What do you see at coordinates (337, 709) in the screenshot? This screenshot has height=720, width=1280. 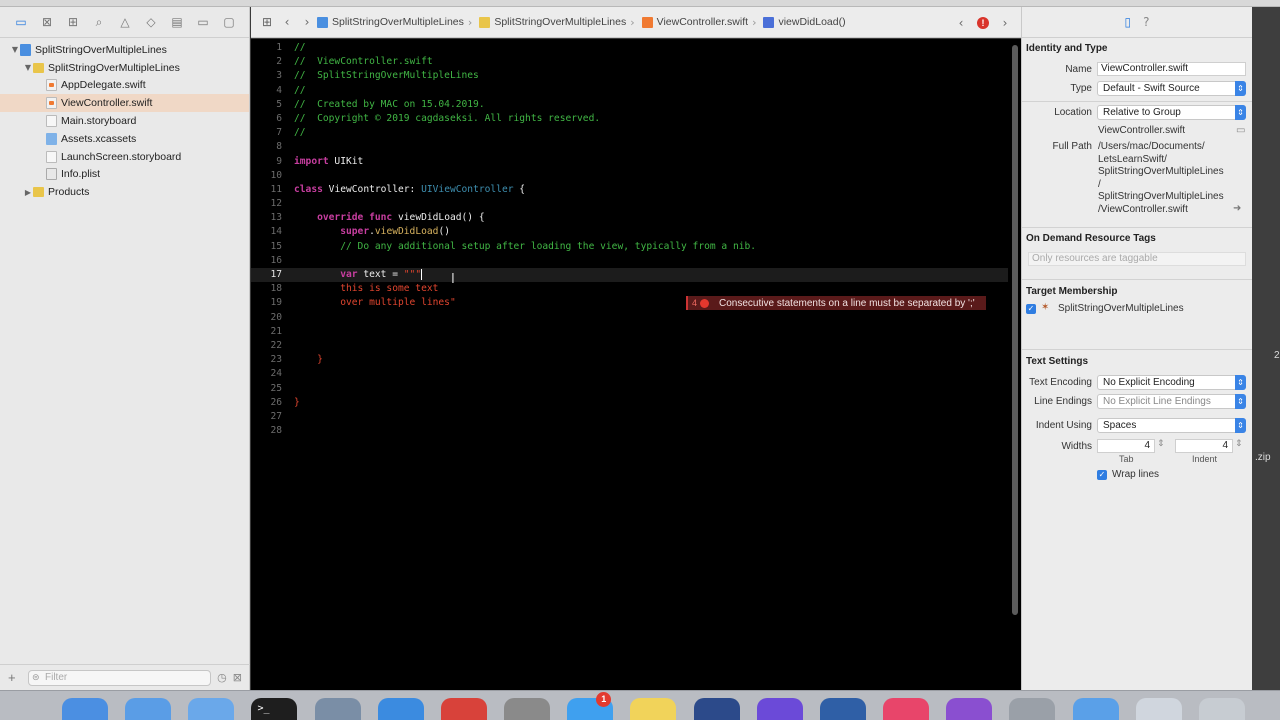 I see `launchpad-dock-icon` at bounding box center [337, 709].